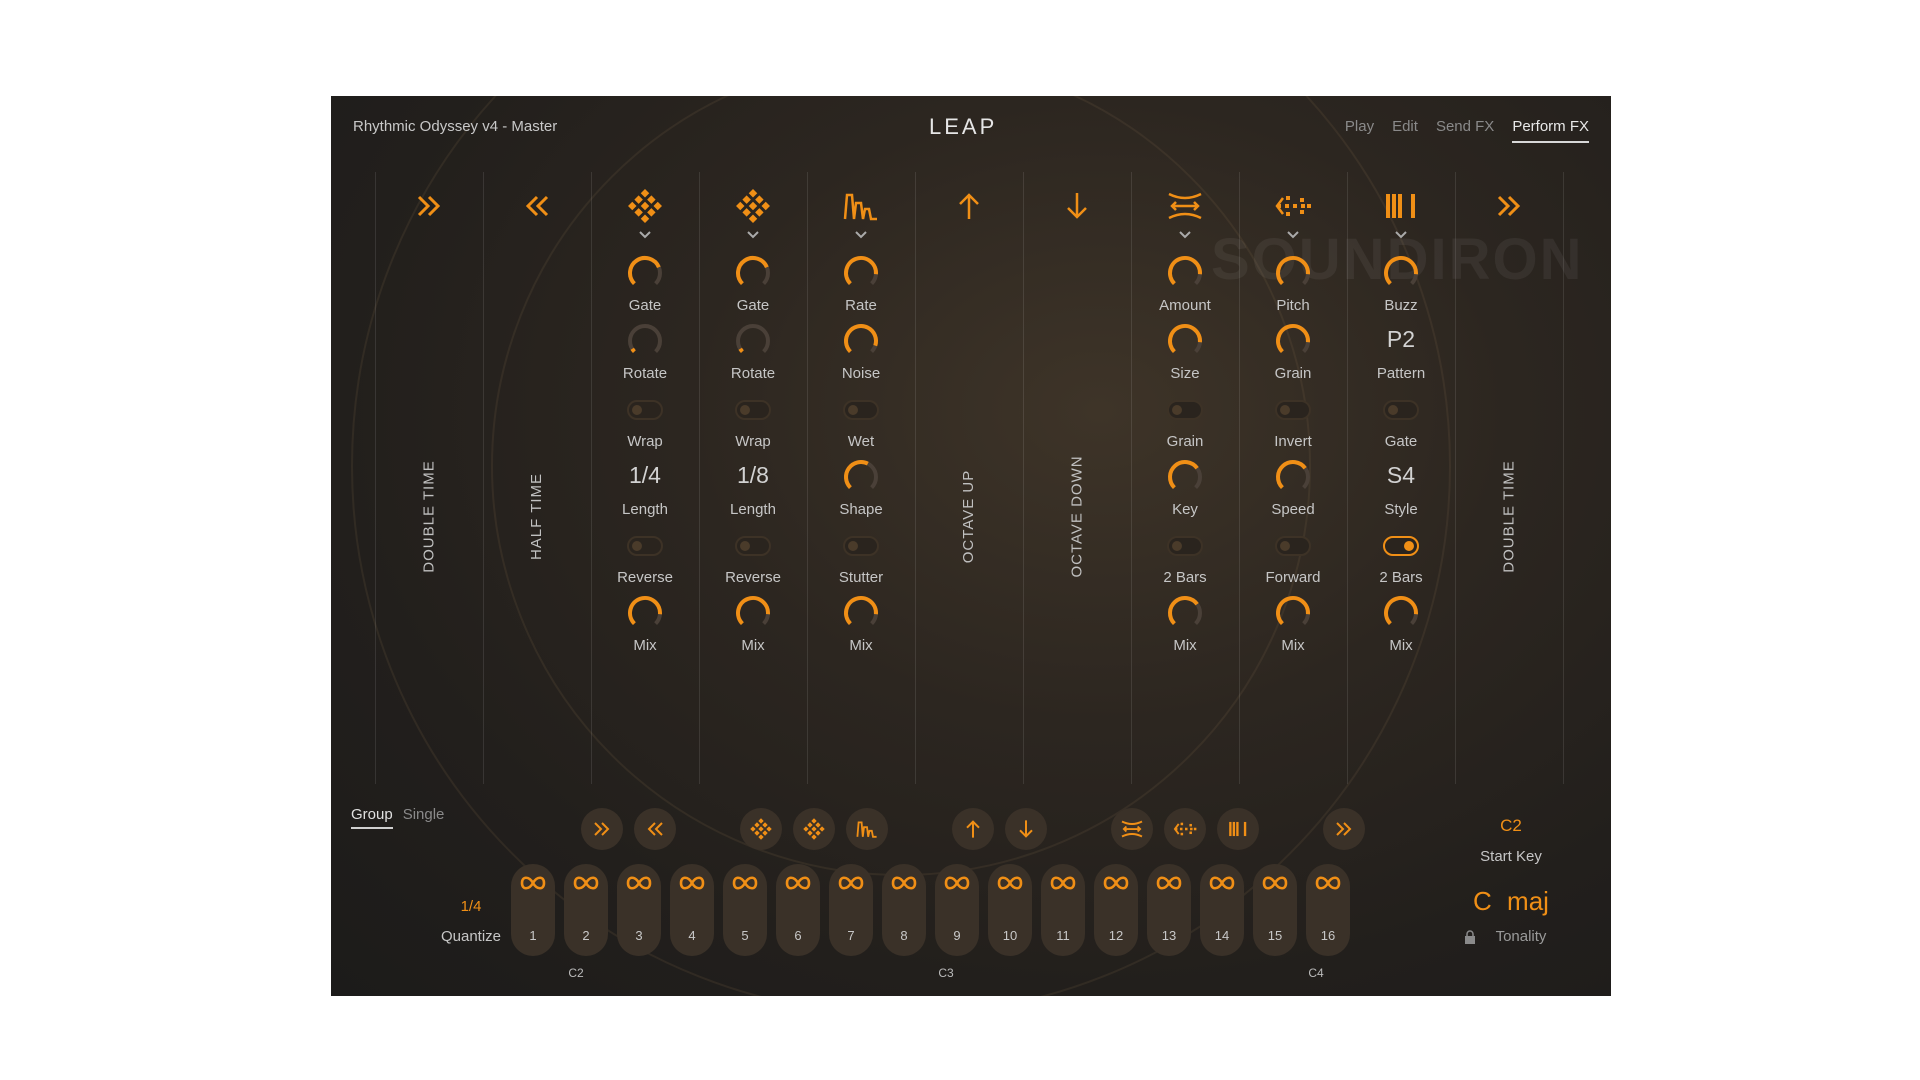 The width and height of the screenshot is (1920, 1080). What do you see at coordinates (372, 817) in the screenshot?
I see `tab-group: Group` at bounding box center [372, 817].